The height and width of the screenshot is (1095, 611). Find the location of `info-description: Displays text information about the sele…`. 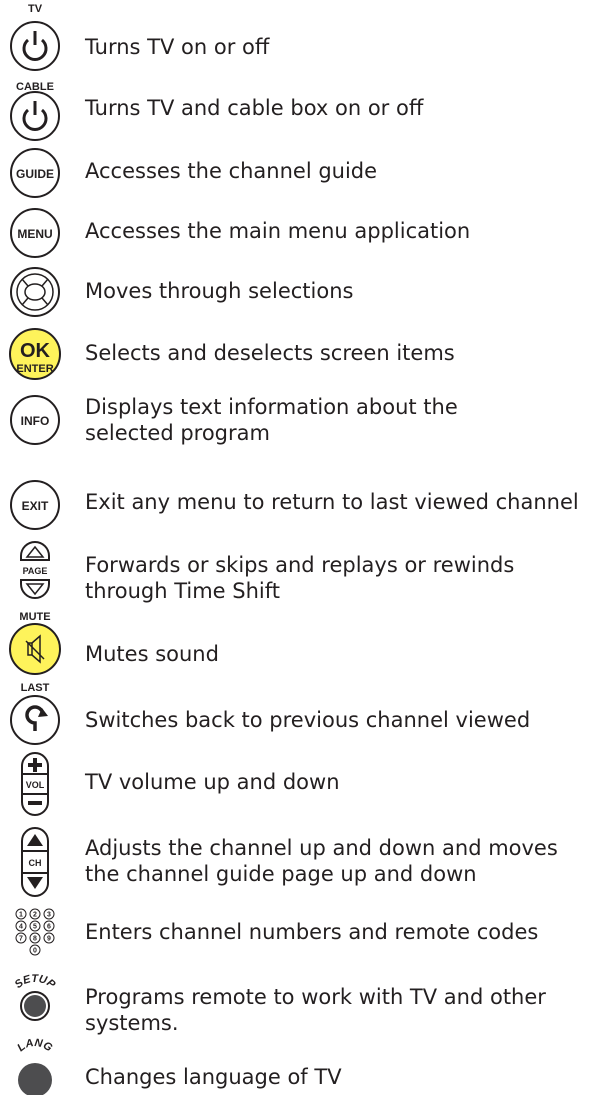

info-description: Displays text information about the sele… is located at coordinates (271, 420).